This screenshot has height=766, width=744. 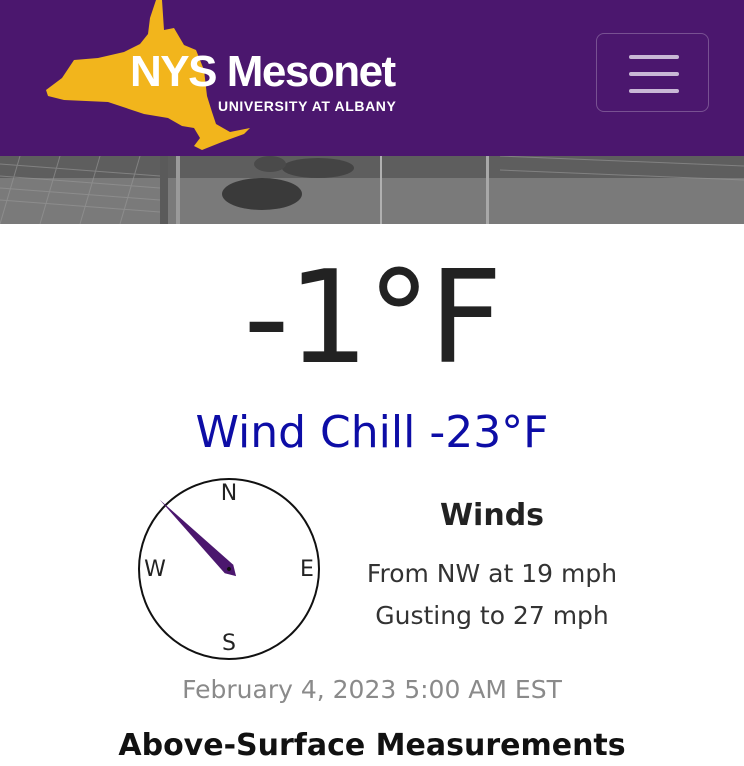 What do you see at coordinates (372, 689) in the screenshot?
I see `observation-timestamp: February 4, 2023 5:00 AM EST` at bounding box center [372, 689].